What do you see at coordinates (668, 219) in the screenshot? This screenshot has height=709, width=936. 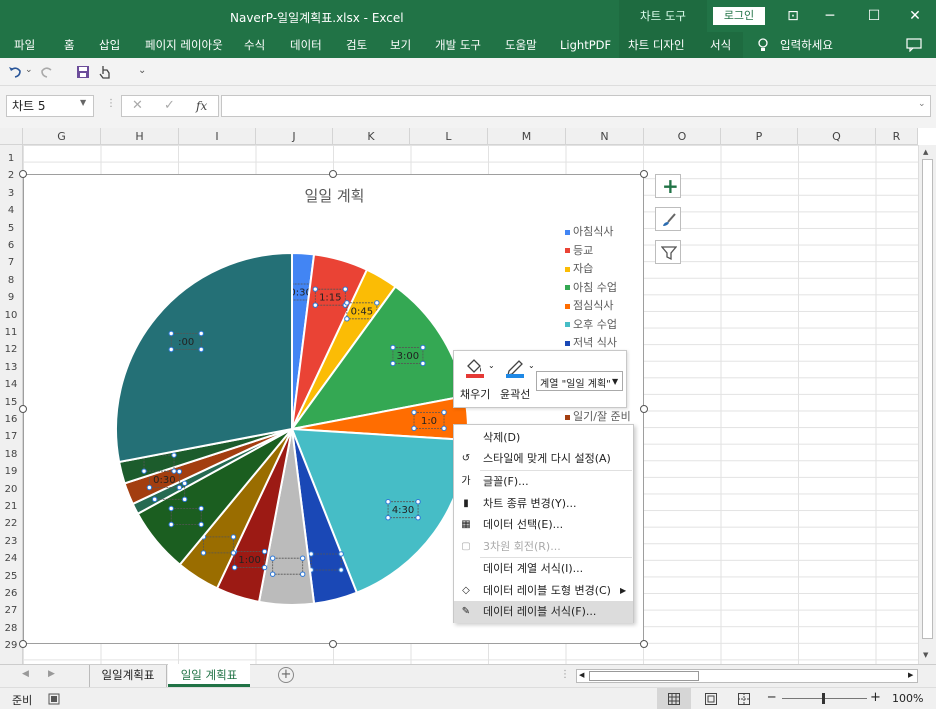 I see `chart-styles-button` at bounding box center [668, 219].